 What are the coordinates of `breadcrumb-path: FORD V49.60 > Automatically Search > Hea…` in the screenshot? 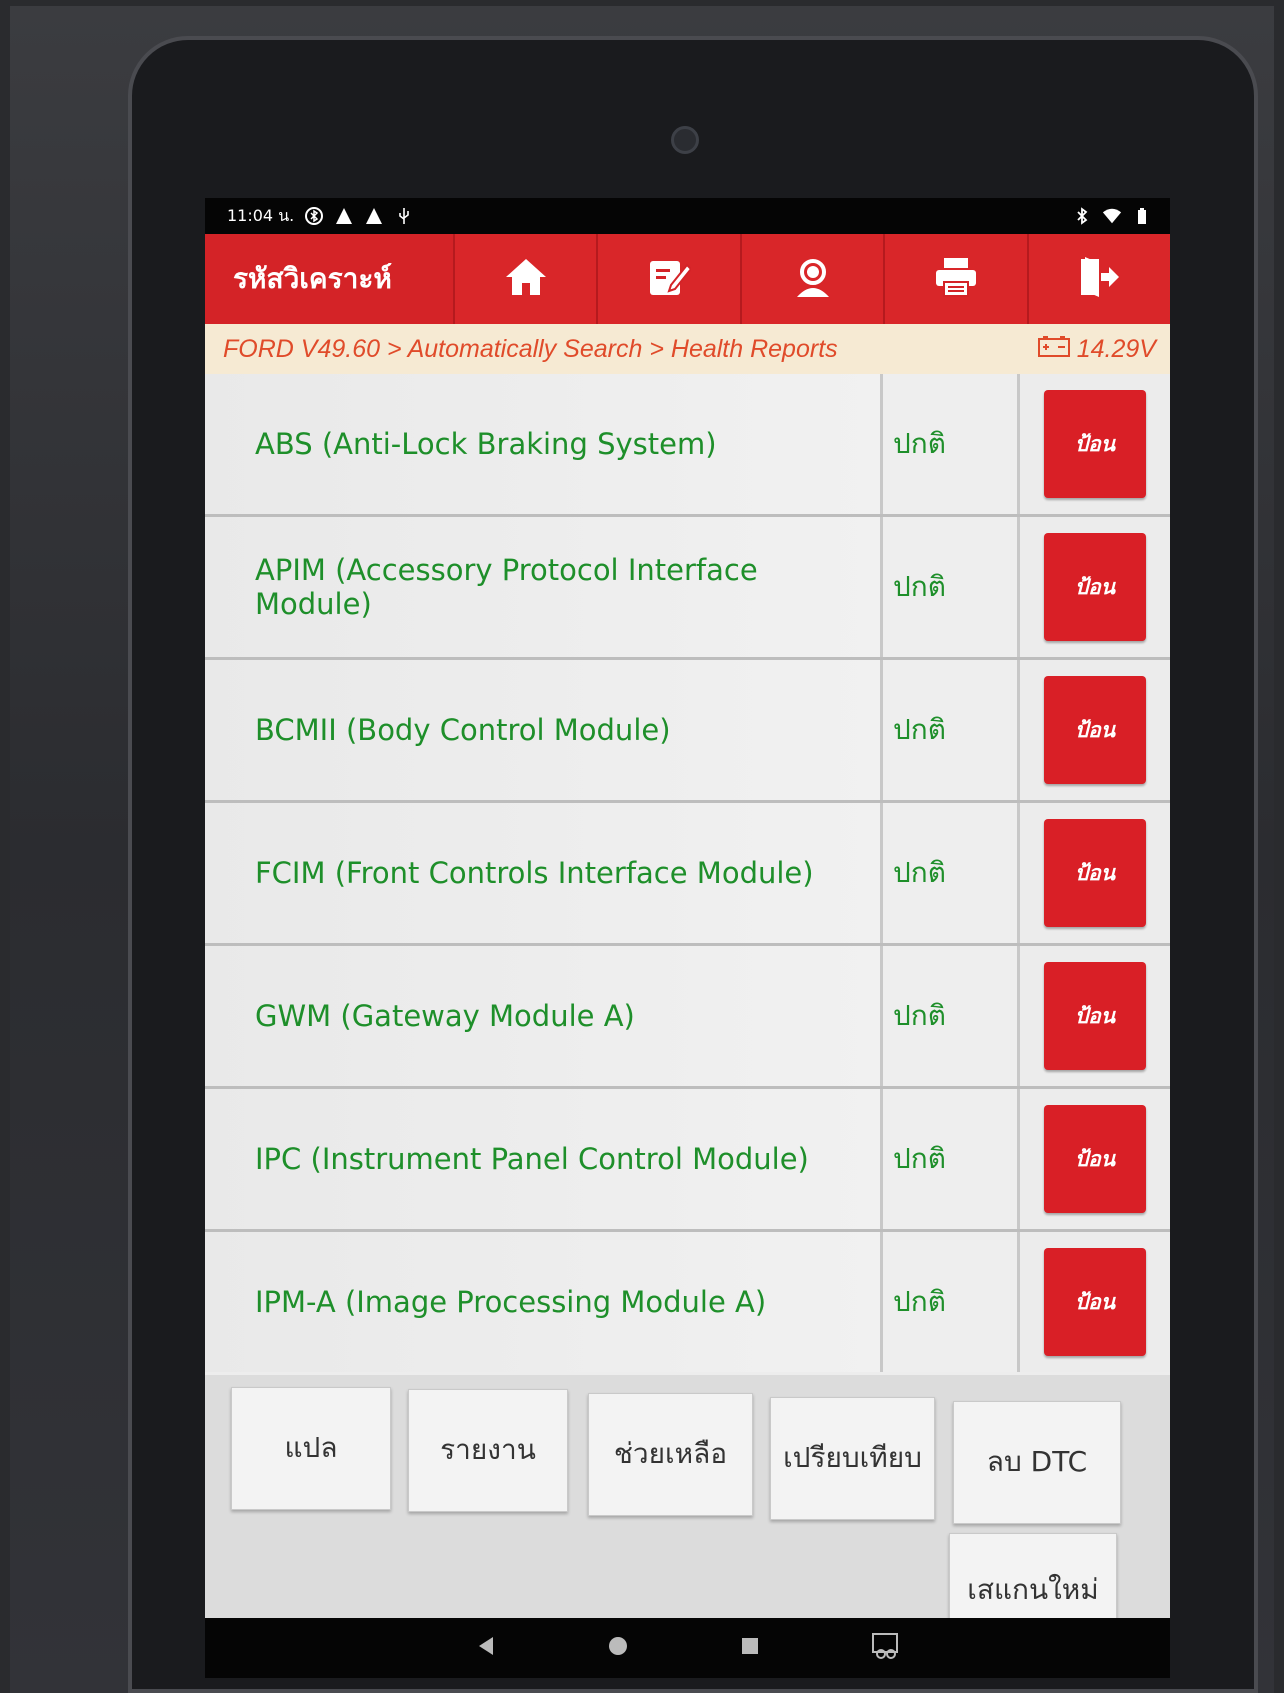 It's located at (530, 348).